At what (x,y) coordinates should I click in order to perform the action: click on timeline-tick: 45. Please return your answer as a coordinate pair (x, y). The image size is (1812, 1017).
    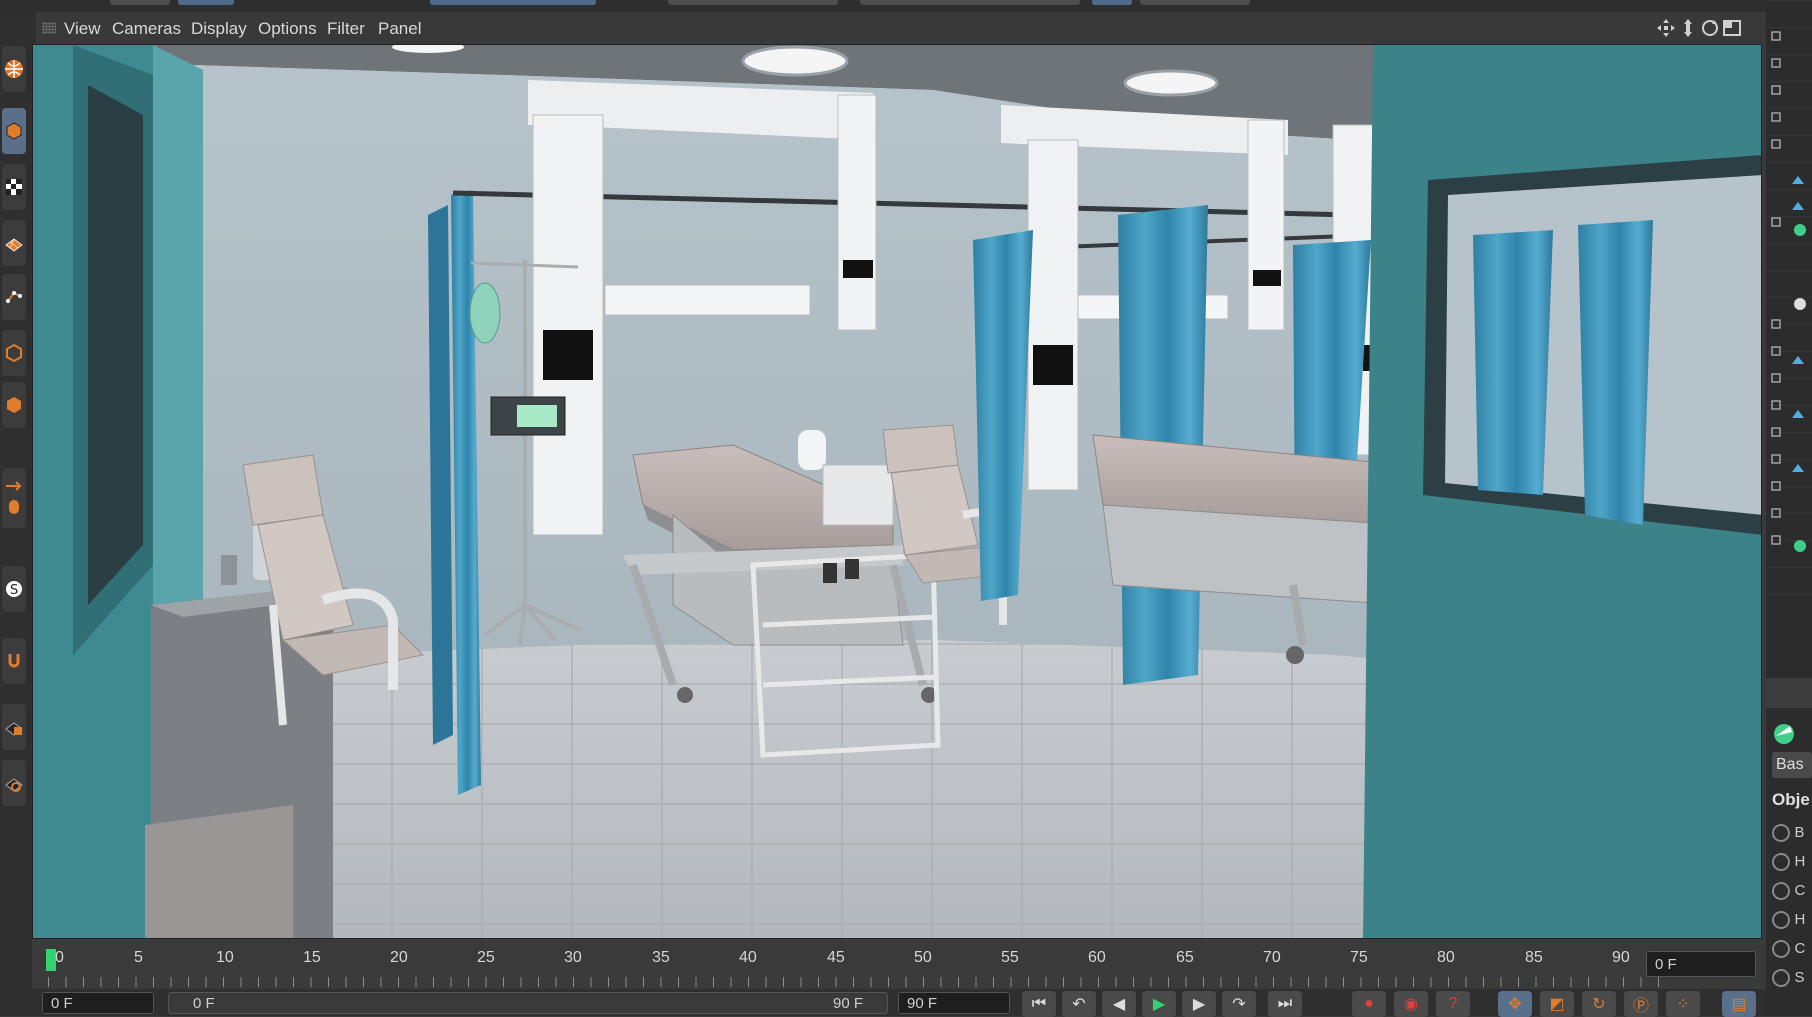
    Looking at the image, I should click on (836, 957).